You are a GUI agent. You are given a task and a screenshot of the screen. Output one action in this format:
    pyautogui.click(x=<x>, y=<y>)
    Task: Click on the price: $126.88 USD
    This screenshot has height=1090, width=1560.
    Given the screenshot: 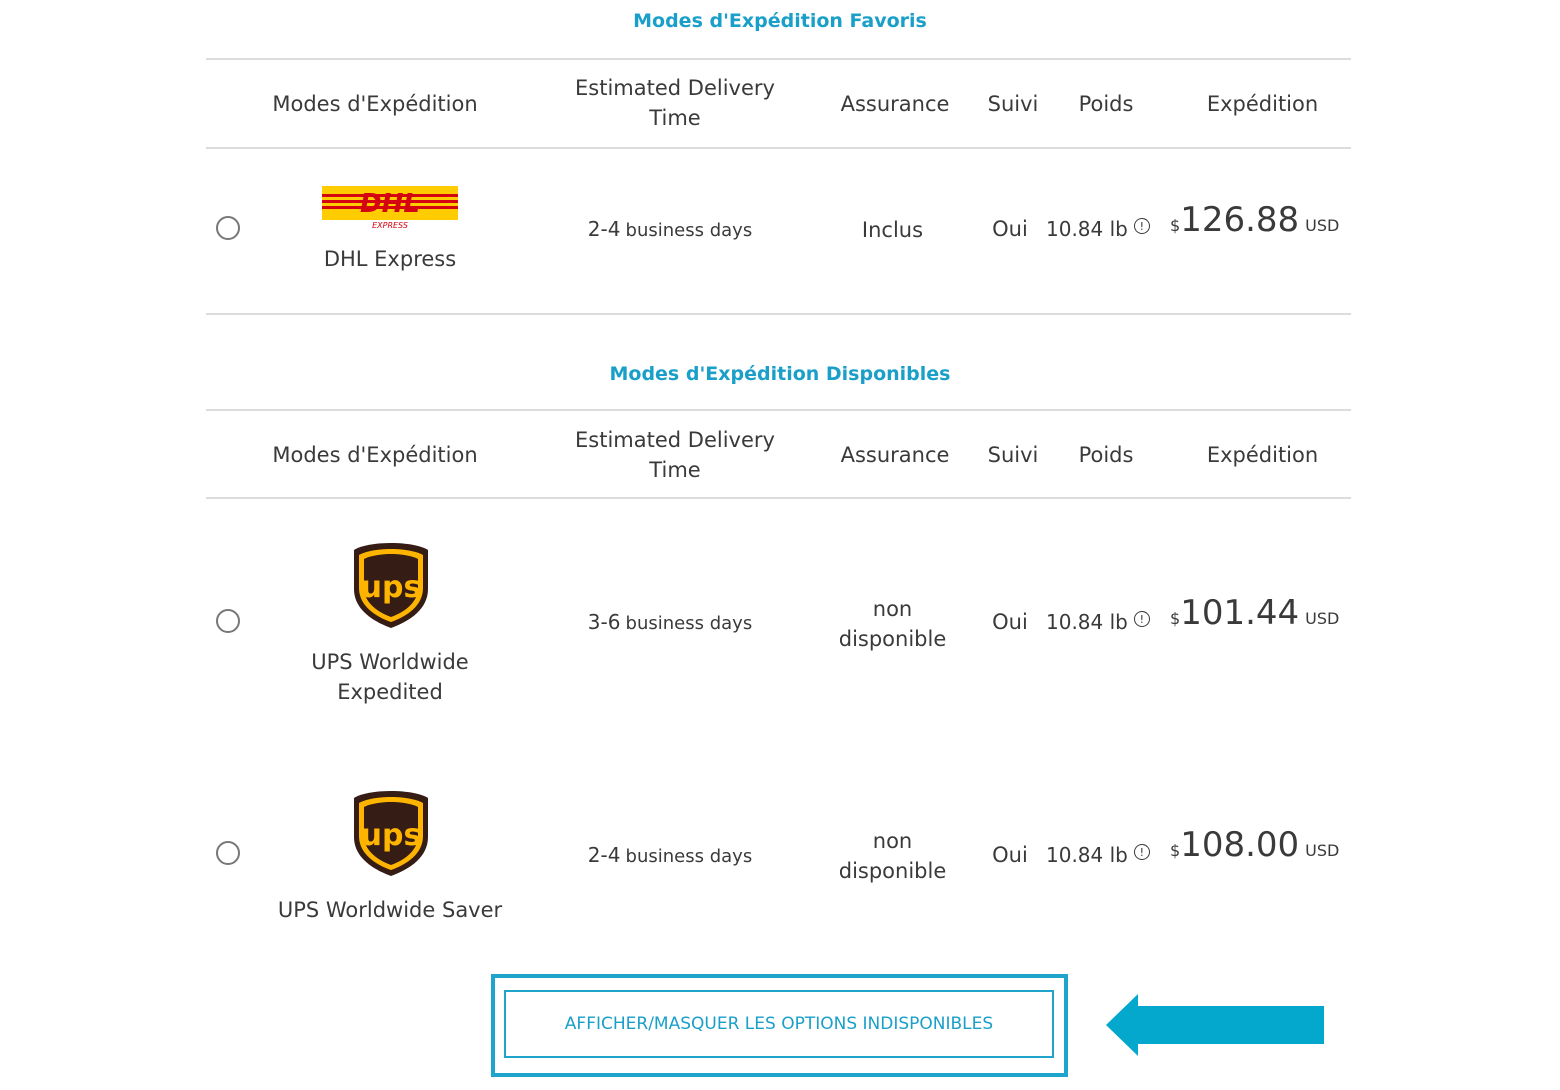 What is the action you would take?
    pyautogui.click(x=1260, y=220)
    